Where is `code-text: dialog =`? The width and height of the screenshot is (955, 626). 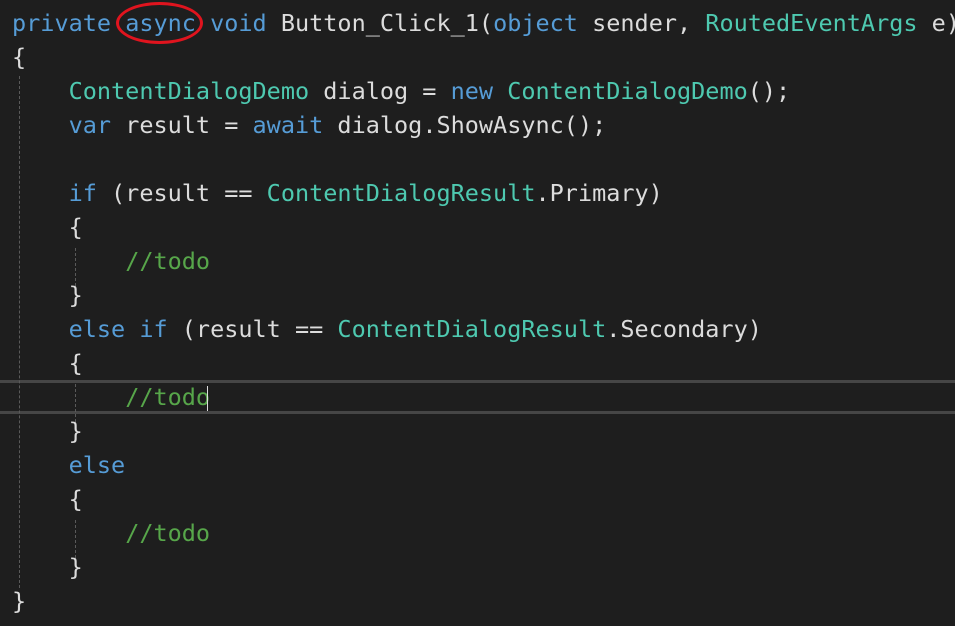
code-text: dialog = is located at coordinates (380, 91).